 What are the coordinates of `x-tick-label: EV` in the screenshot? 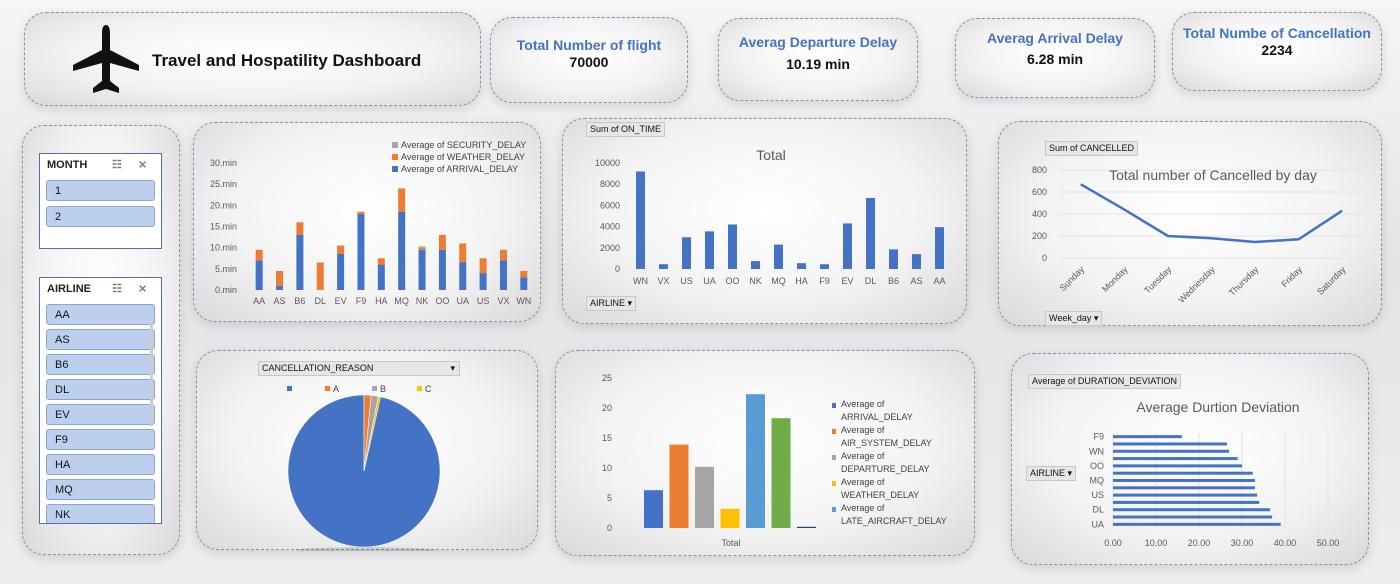 It's located at (341, 301).